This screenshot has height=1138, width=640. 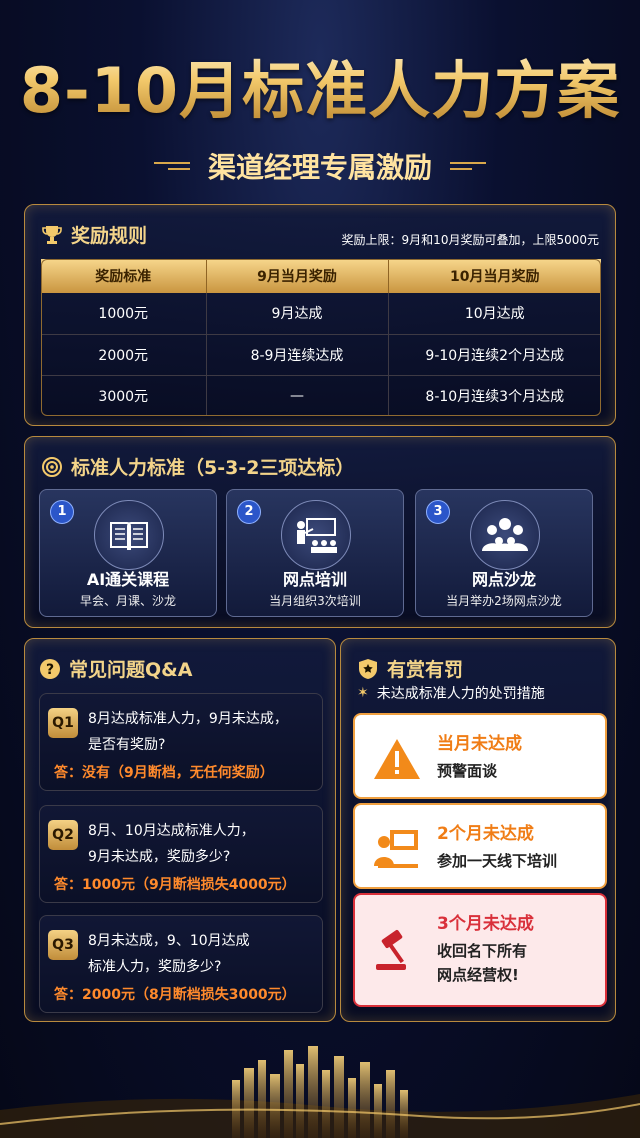 What do you see at coordinates (494, 355) in the screenshot?
I see `table-cell: 9-10月连续2个月达成` at bounding box center [494, 355].